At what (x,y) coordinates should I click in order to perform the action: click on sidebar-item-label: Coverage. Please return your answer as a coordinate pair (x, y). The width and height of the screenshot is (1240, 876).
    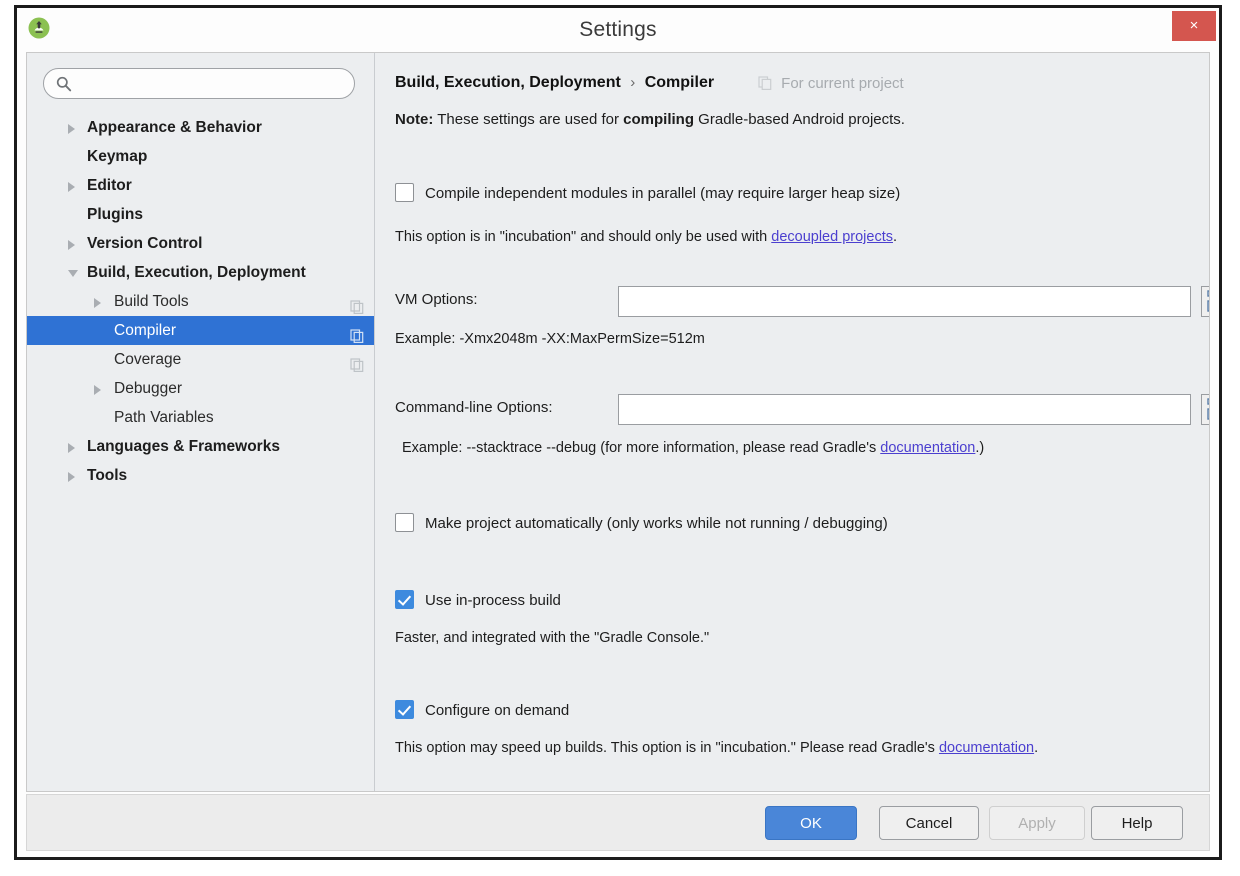
    Looking at the image, I should click on (148, 359).